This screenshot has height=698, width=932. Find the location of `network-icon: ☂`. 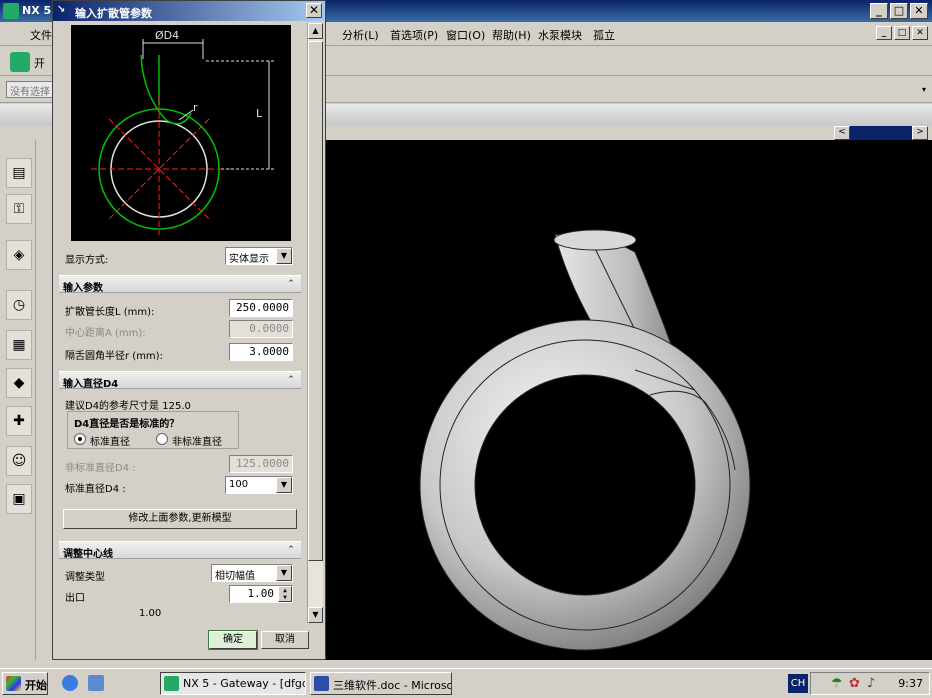

network-icon: ☂ is located at coordinates (837, 683).